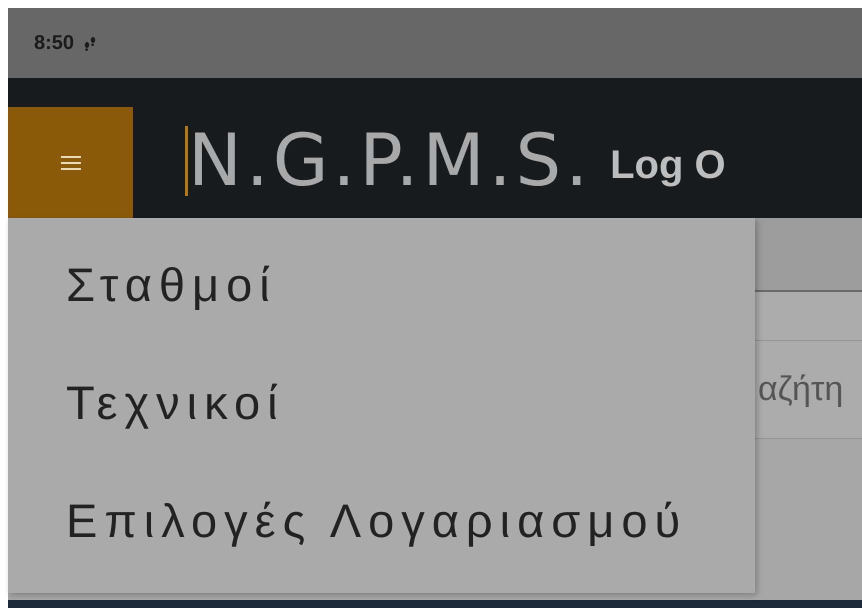  What do you see at coordinates (801, 389) in the screenshot?
I see `search-text: αζήτη` at bounding box center [801, 389].